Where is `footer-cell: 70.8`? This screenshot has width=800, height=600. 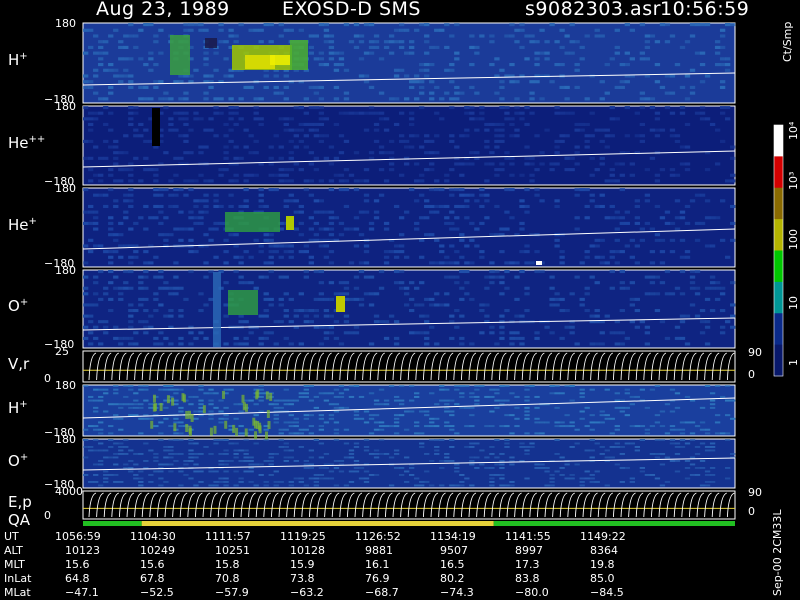 footer-cell: 70.8 is located at coordinates (227, 578).